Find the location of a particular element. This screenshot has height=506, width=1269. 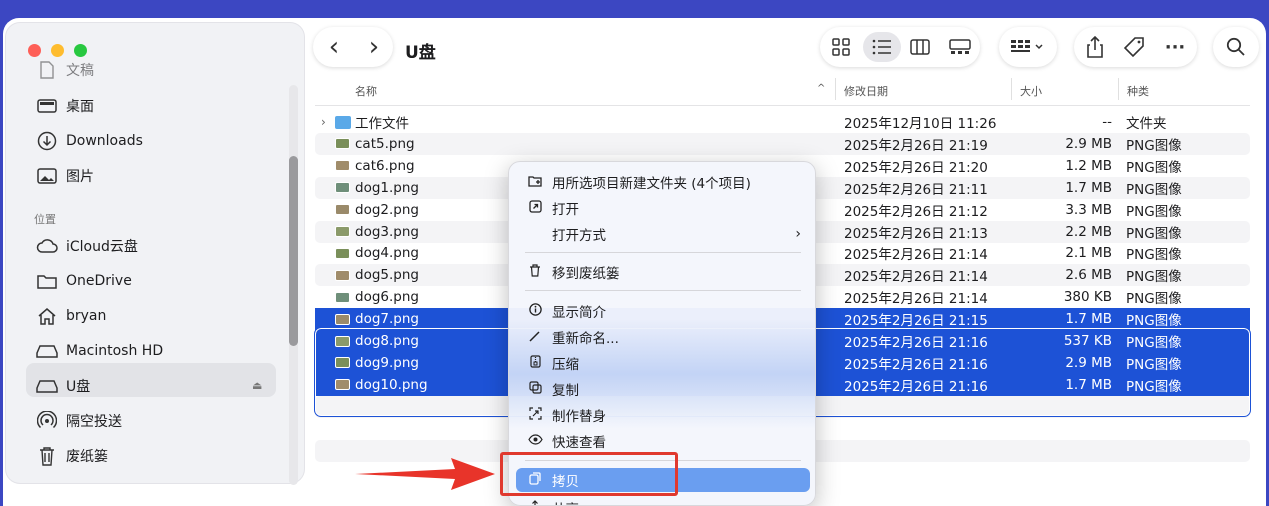

search-icon is located at coordinates (1236, 47).